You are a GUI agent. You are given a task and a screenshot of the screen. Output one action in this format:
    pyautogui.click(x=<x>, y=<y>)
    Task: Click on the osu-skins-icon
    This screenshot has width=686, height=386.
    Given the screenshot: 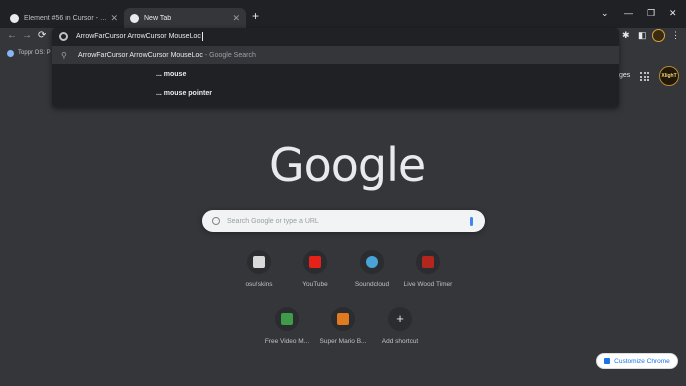 What is the action you would take?
    pyautogui.click(x=259, y=262)
    